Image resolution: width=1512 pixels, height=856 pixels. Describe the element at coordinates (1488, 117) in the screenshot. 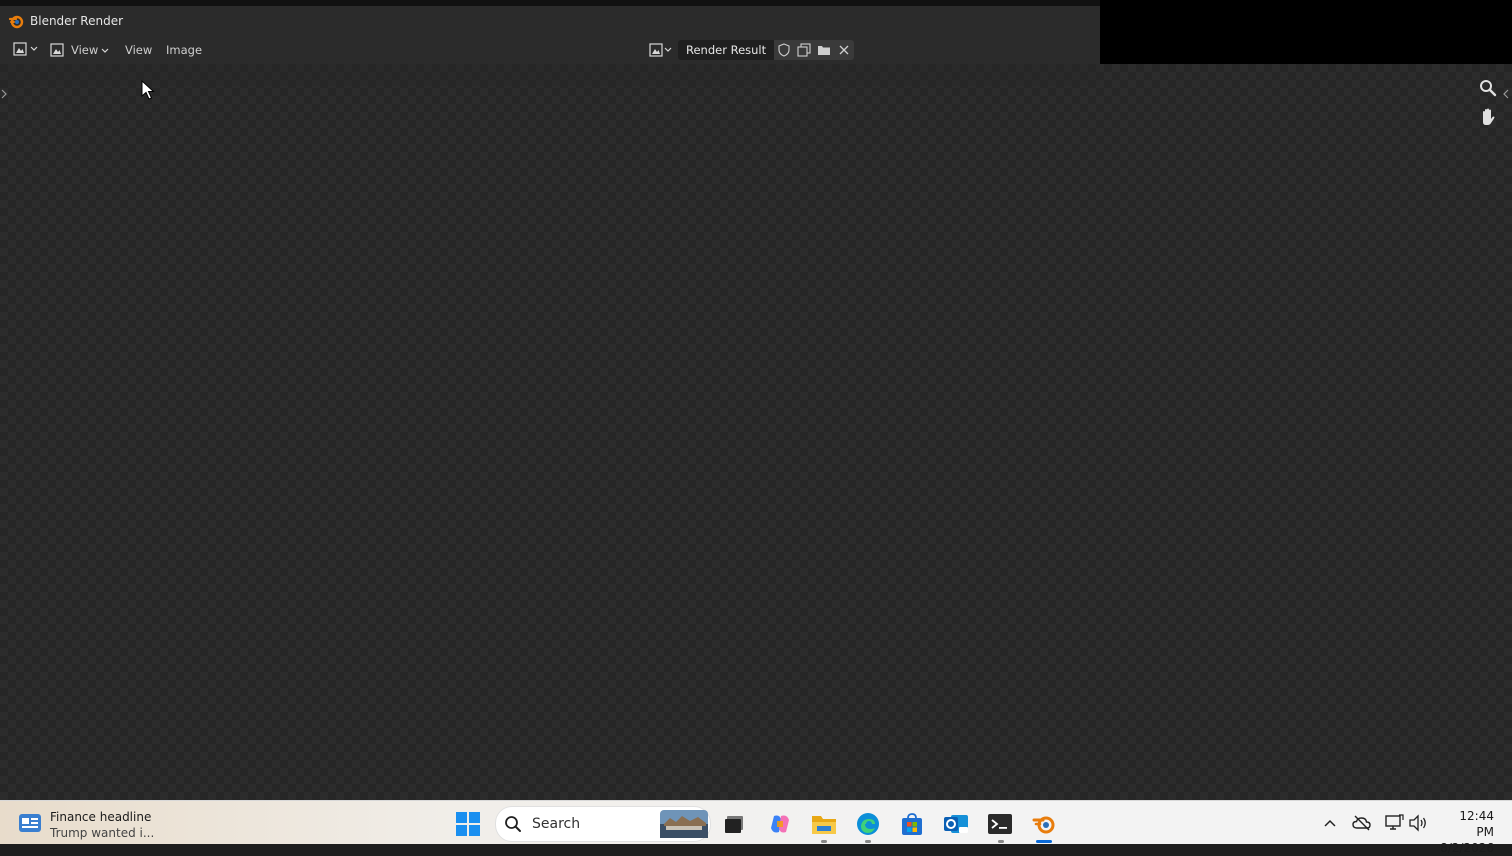

I see `pan-hand-icon` at that location.